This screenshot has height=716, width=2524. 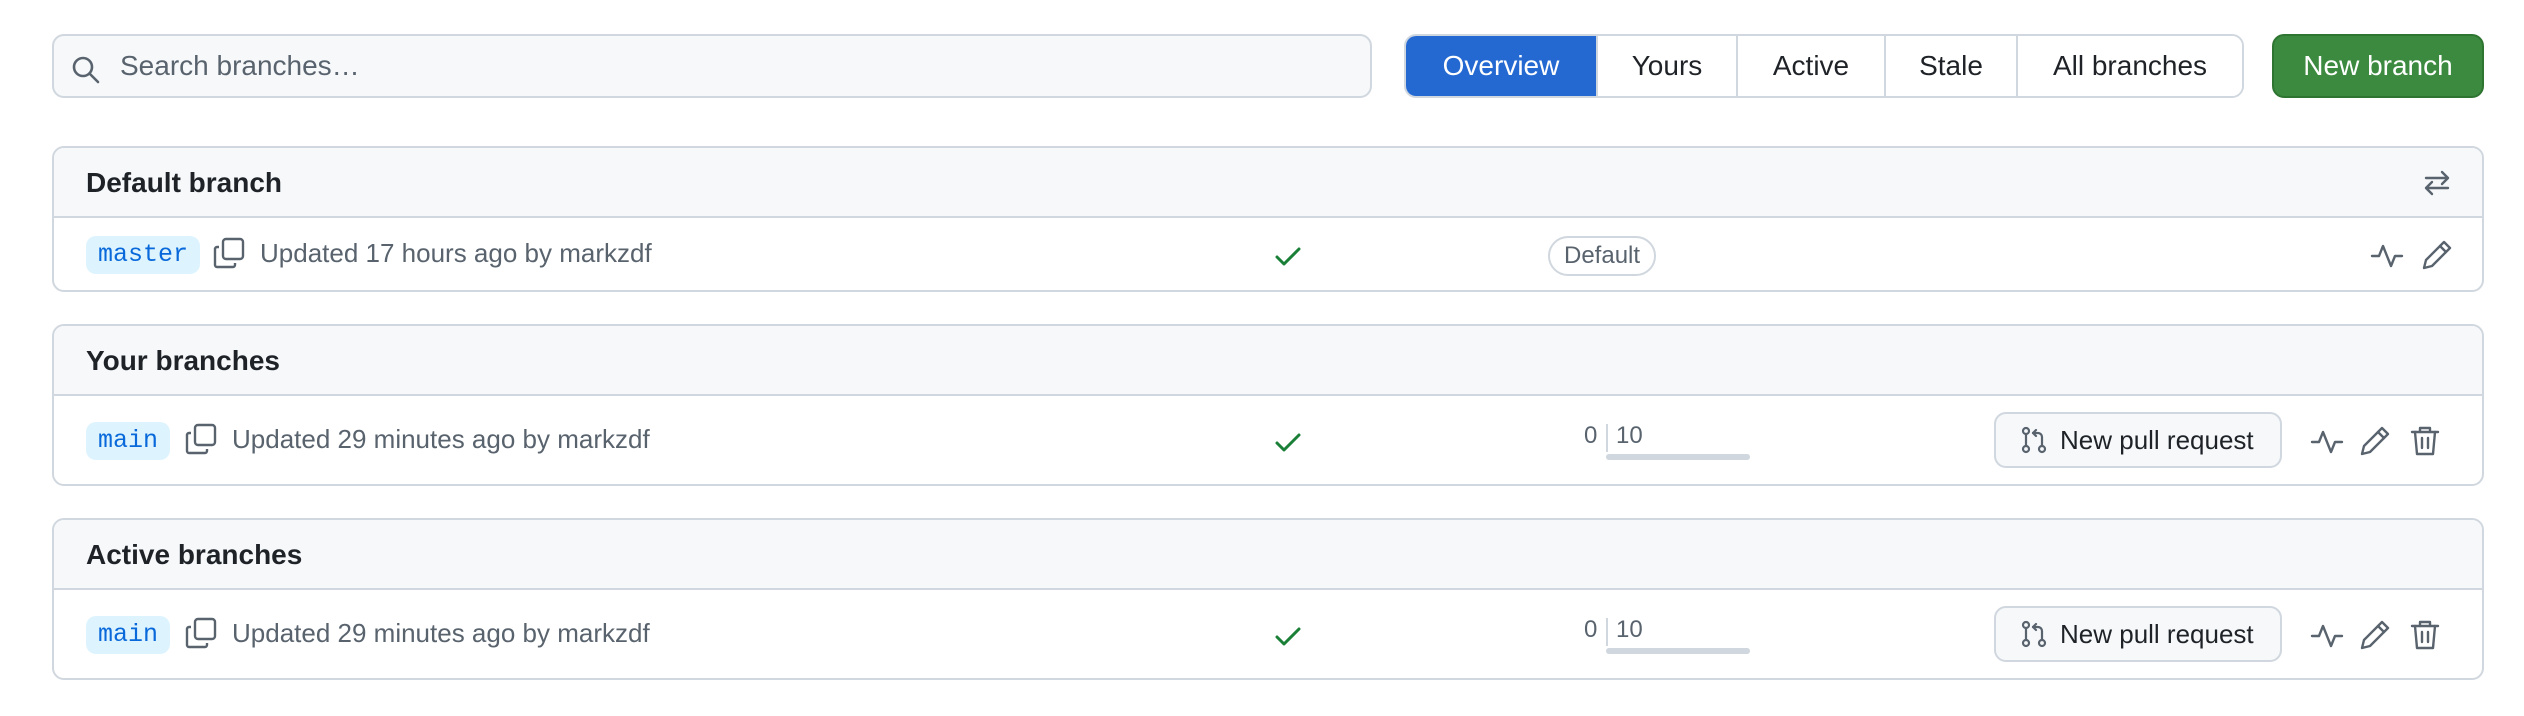 What do you see at coordinates (184, 182) in the screenshot?
I see `section-title: Default branch` at bounding box center [184, 182].